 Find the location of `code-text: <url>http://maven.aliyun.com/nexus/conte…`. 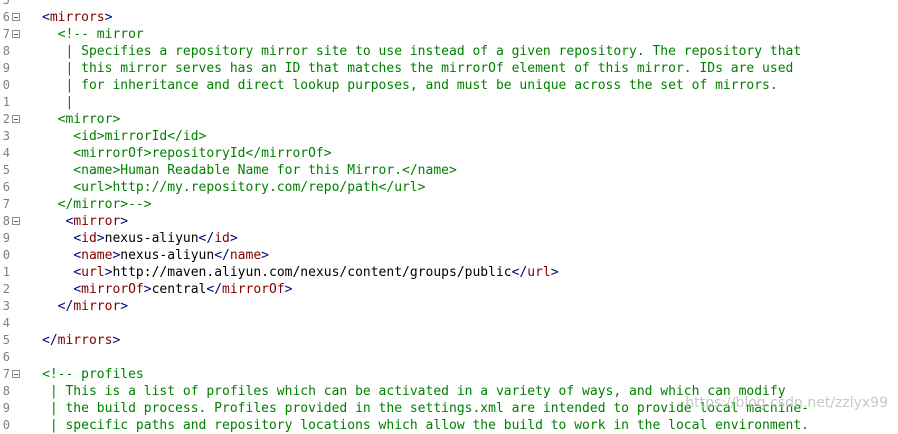

code-text: <url>http://maven.aliyun.com/nexus/conte… is located at coordinates (316, 272).